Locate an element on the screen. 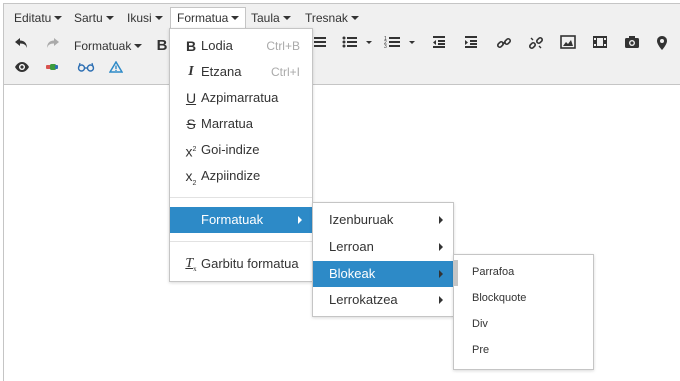 Image resolution: width=680 pixels, height=381 pixels. menu-taula: Taula is located at coordinates (271, 18).